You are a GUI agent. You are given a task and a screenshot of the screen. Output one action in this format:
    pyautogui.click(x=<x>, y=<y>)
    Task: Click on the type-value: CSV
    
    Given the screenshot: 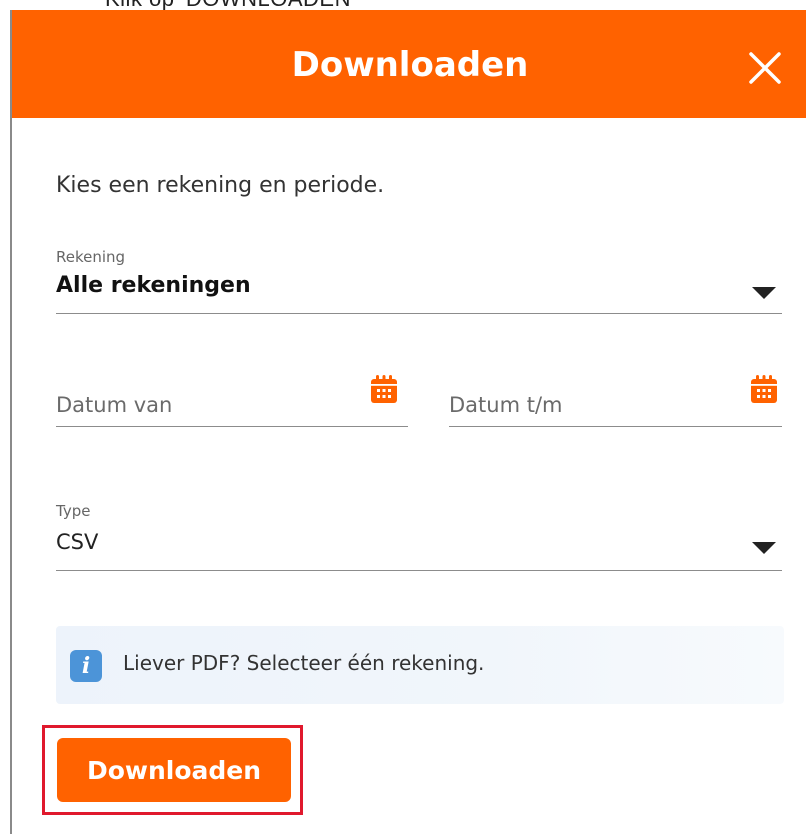 What is the action you would take?
    pyautogui.click(x=77, y=542)
    